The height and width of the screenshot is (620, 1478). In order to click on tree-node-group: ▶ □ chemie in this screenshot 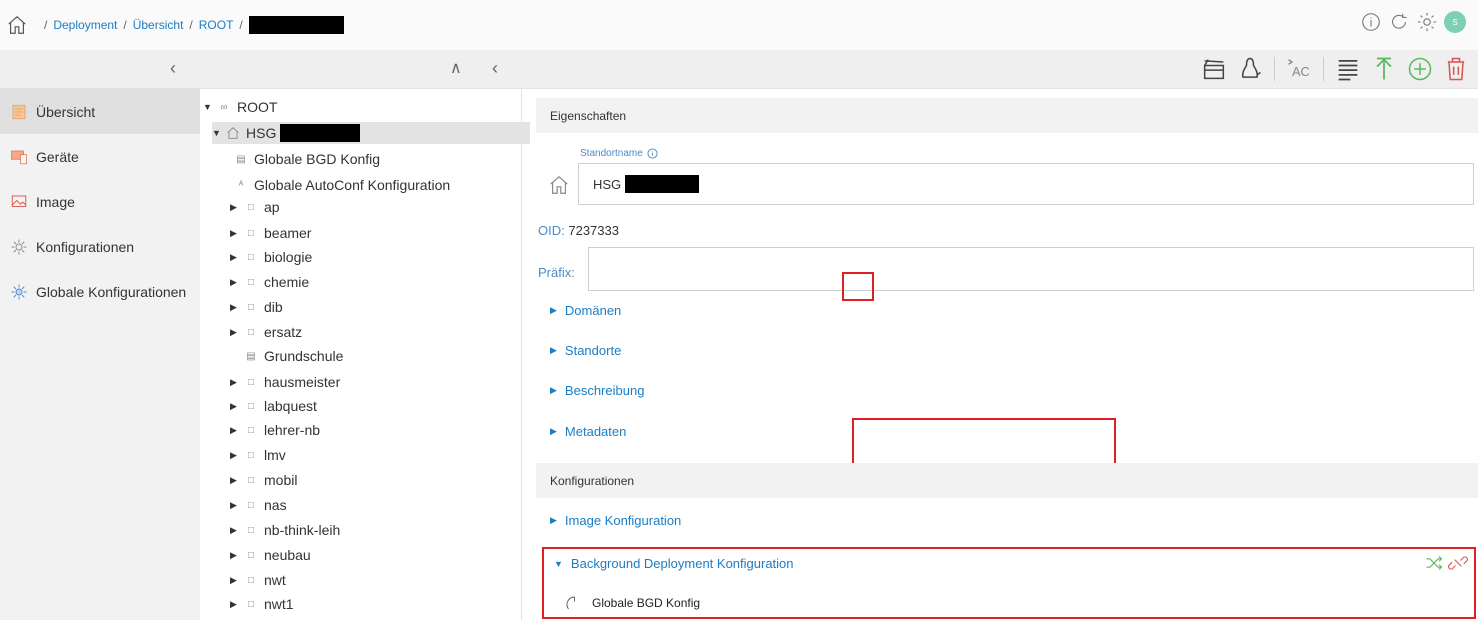, I will do `click(269, 282)`.